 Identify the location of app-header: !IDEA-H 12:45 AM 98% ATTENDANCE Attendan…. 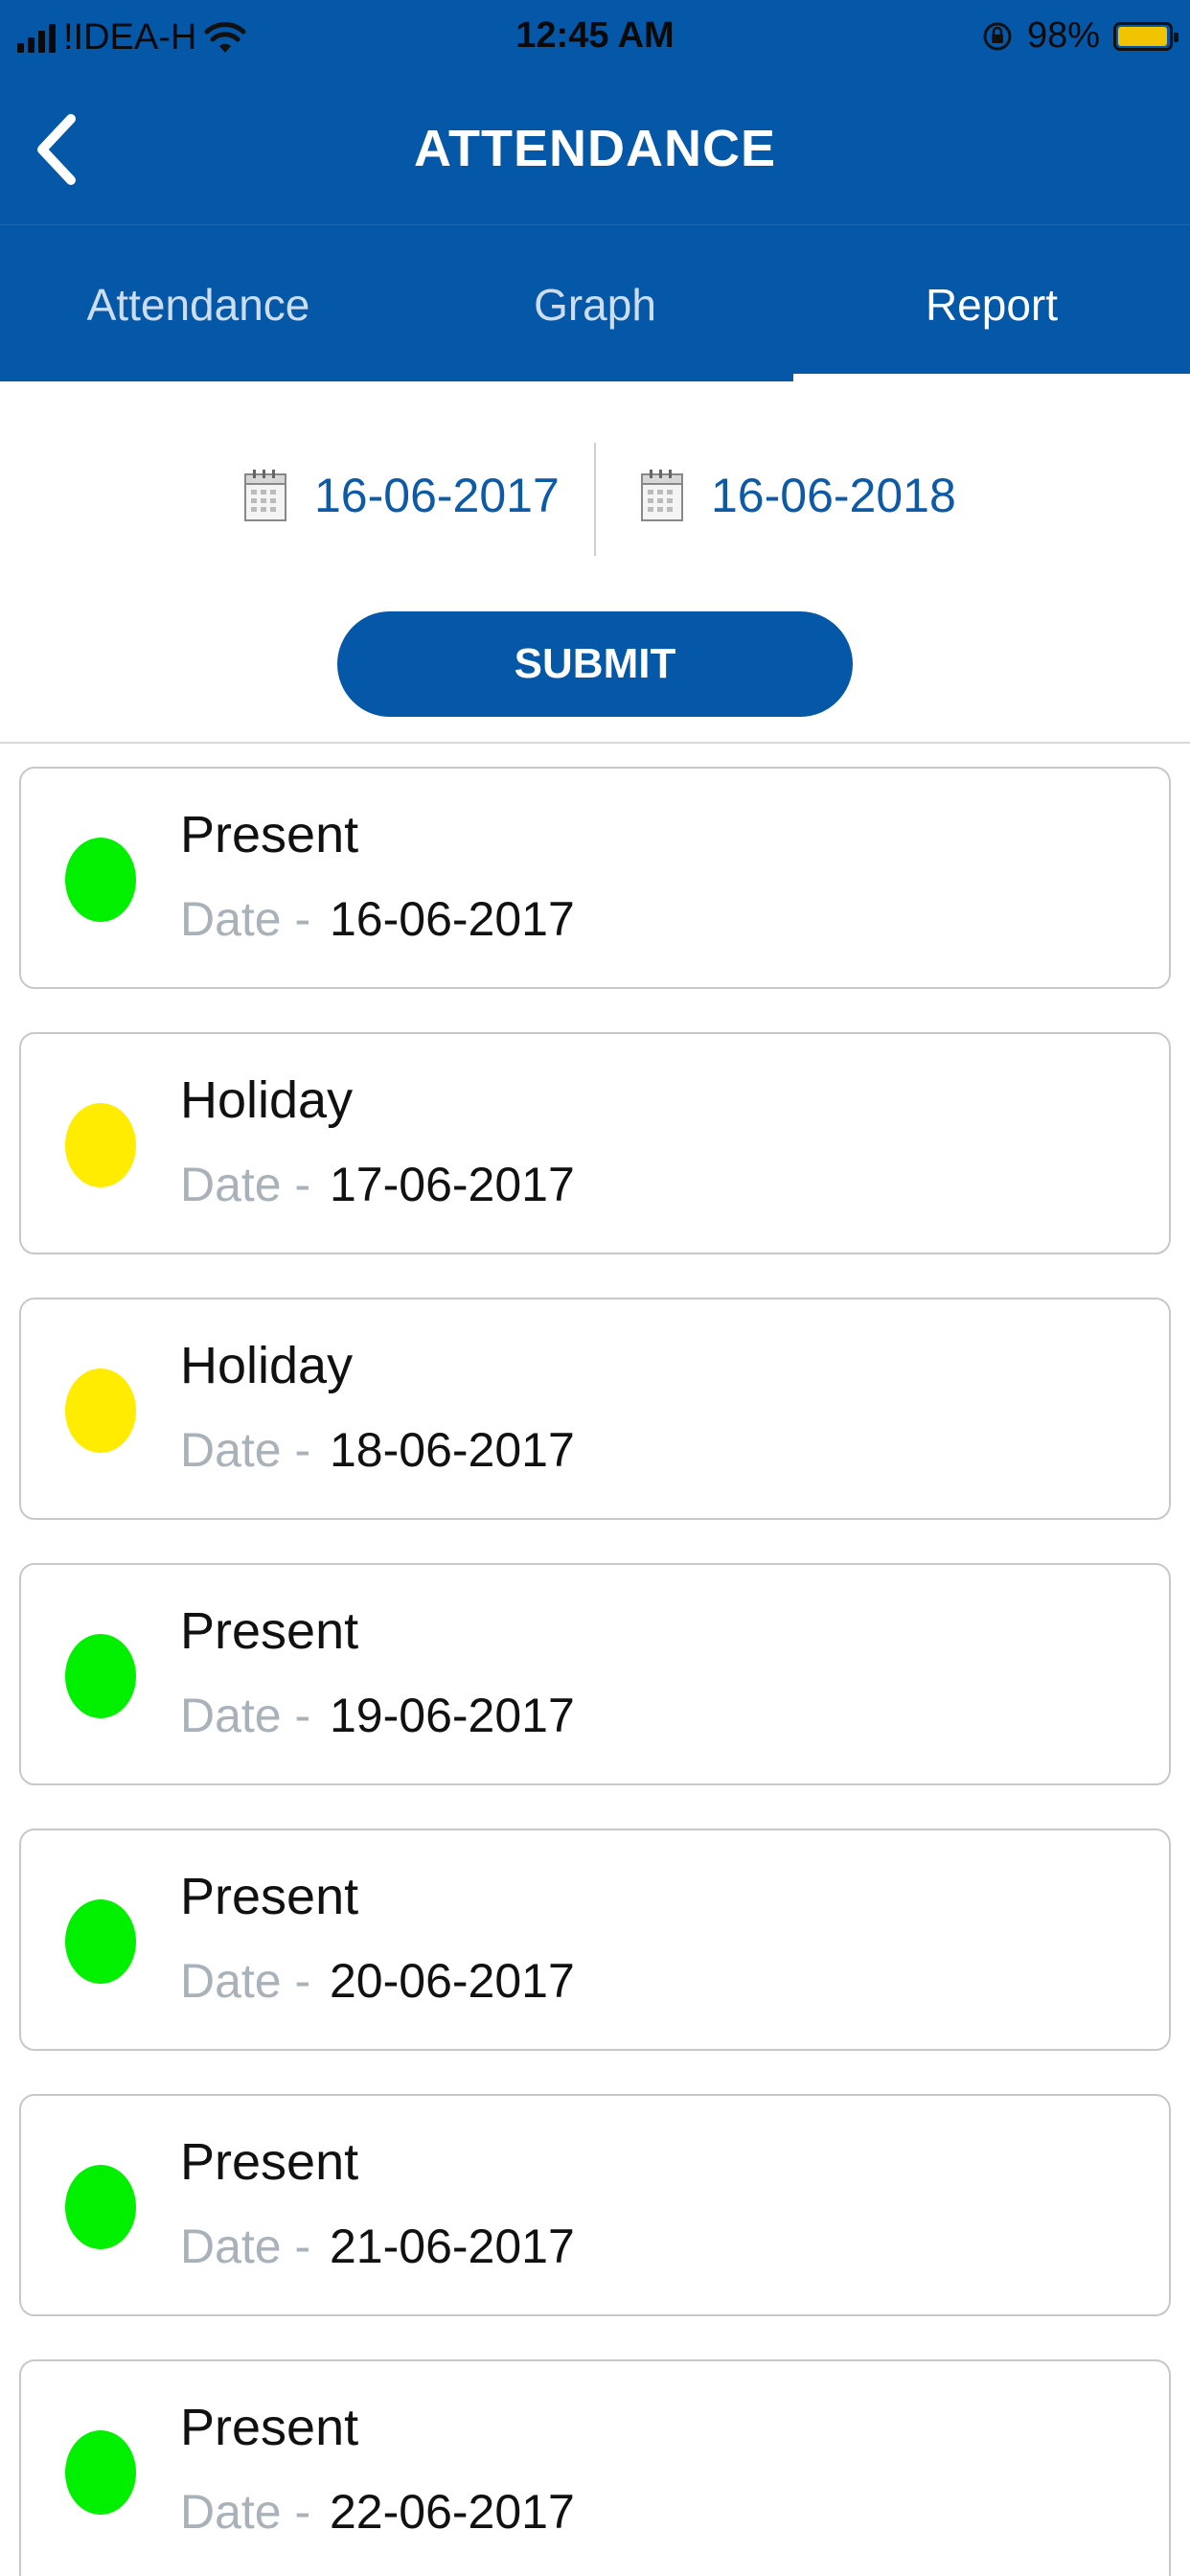
(595, 190).